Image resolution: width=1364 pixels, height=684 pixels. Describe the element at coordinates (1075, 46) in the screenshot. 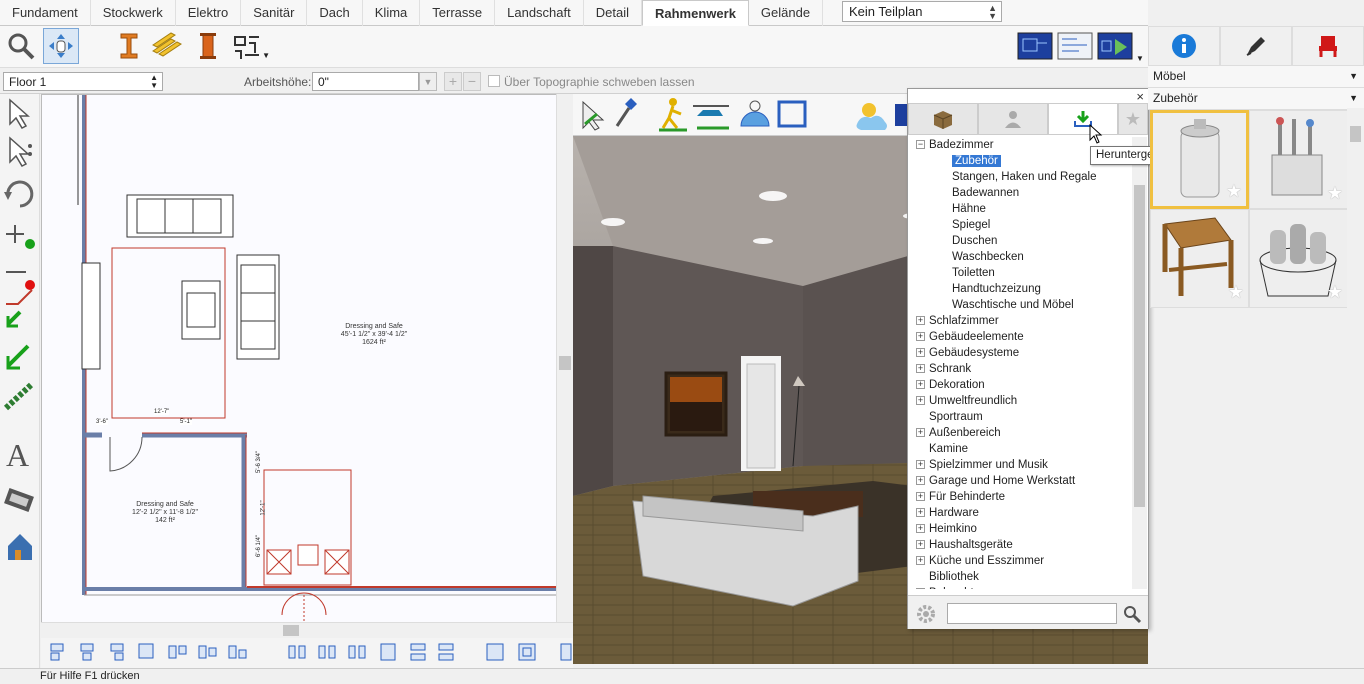

I see `cross-section-view-icon` at that location.